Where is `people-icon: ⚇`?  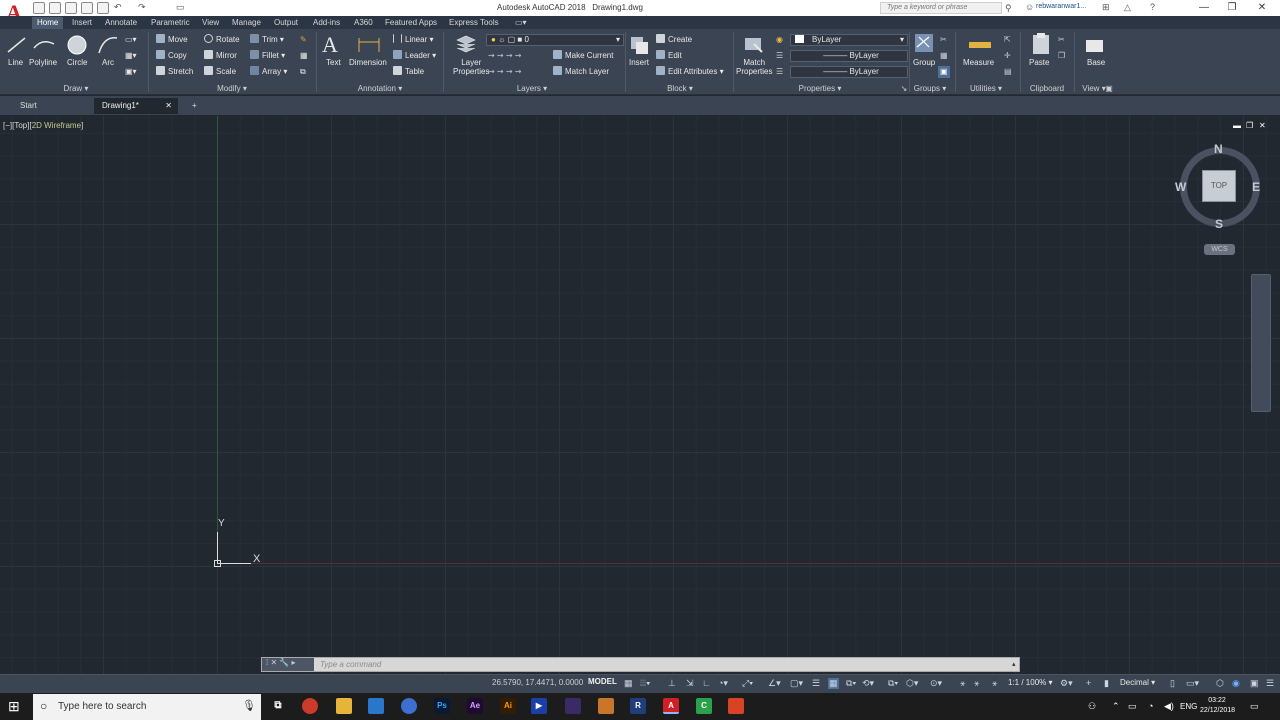 people-icon: ⚇ is located at coordinates (1092, 706).